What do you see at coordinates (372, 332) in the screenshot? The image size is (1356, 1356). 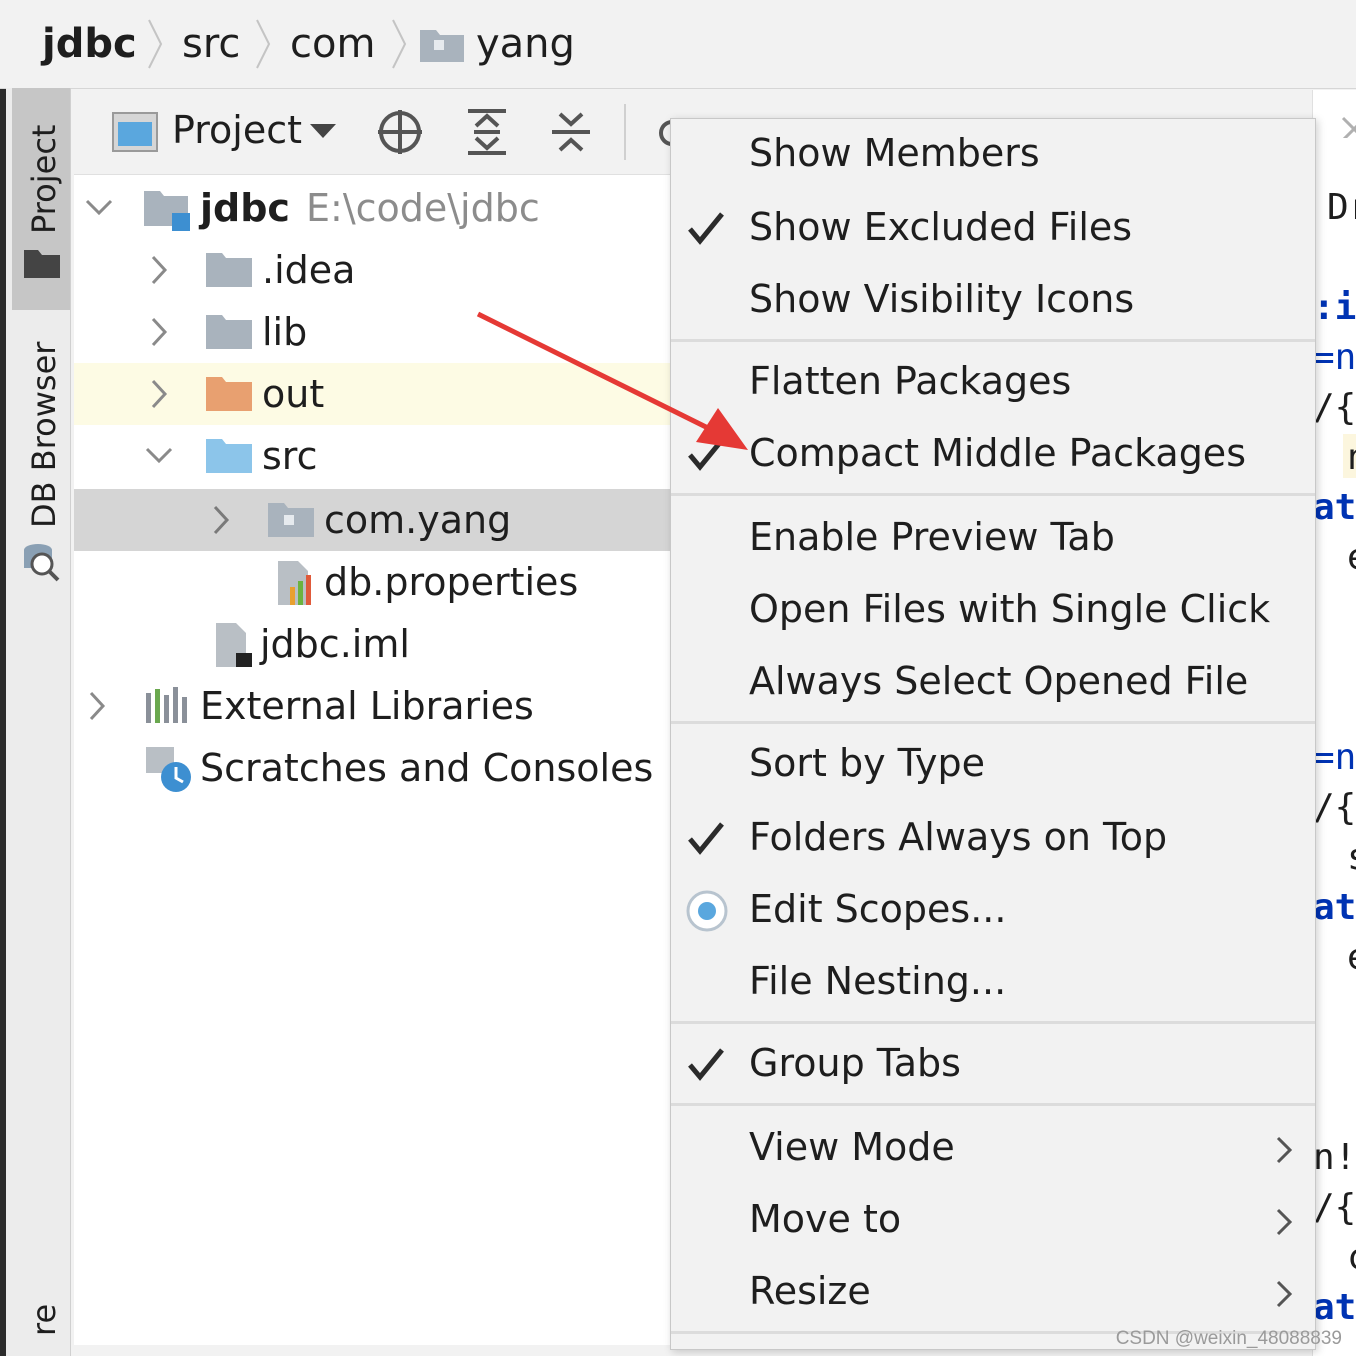 I see `tree-node-lib: lib` at bounding box center [372, 332].